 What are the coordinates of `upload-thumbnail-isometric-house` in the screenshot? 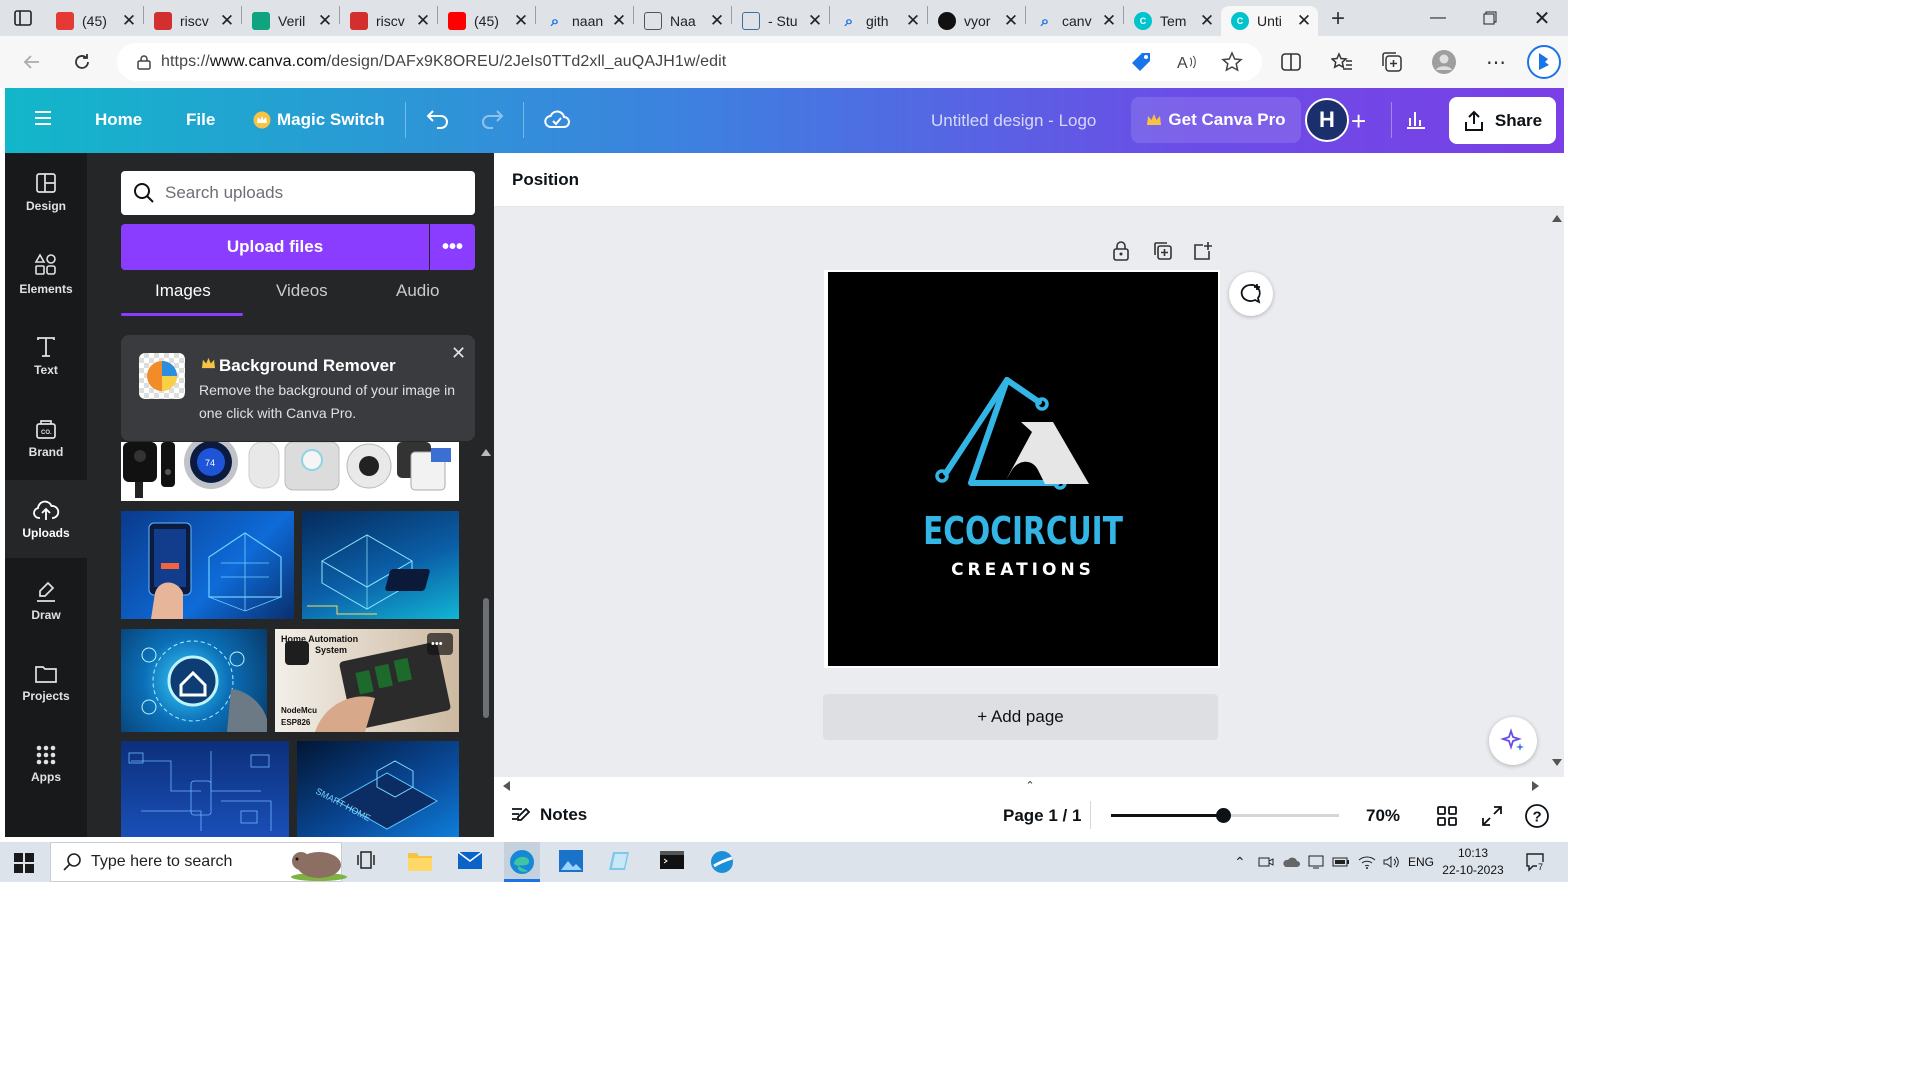 It's located at (380, 565).